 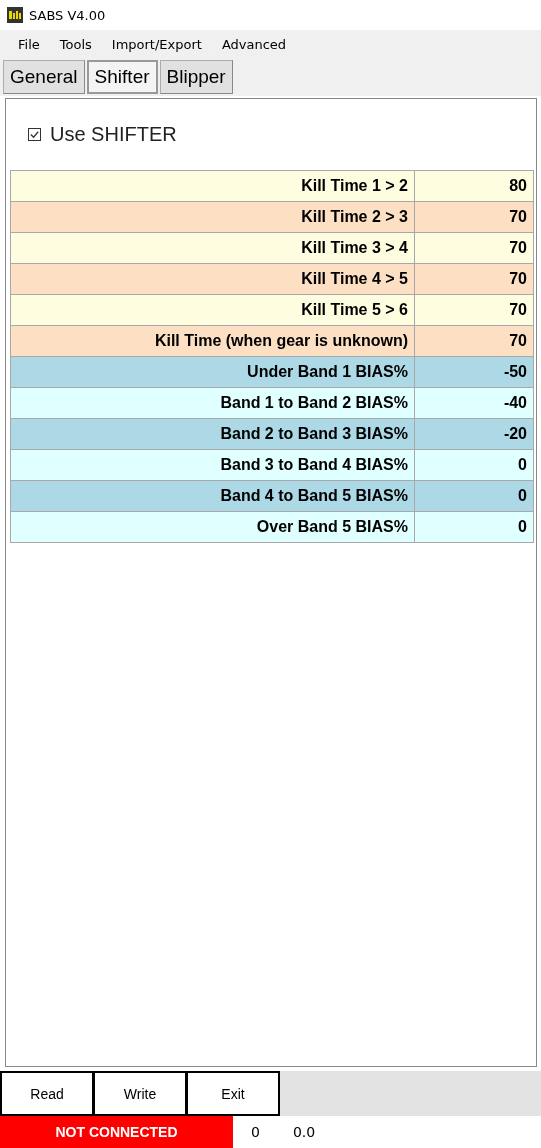 What do you see at coordinates (196, 77) in the screenshot?
I see `tab: Blipper` at bounding box center [196, 77].